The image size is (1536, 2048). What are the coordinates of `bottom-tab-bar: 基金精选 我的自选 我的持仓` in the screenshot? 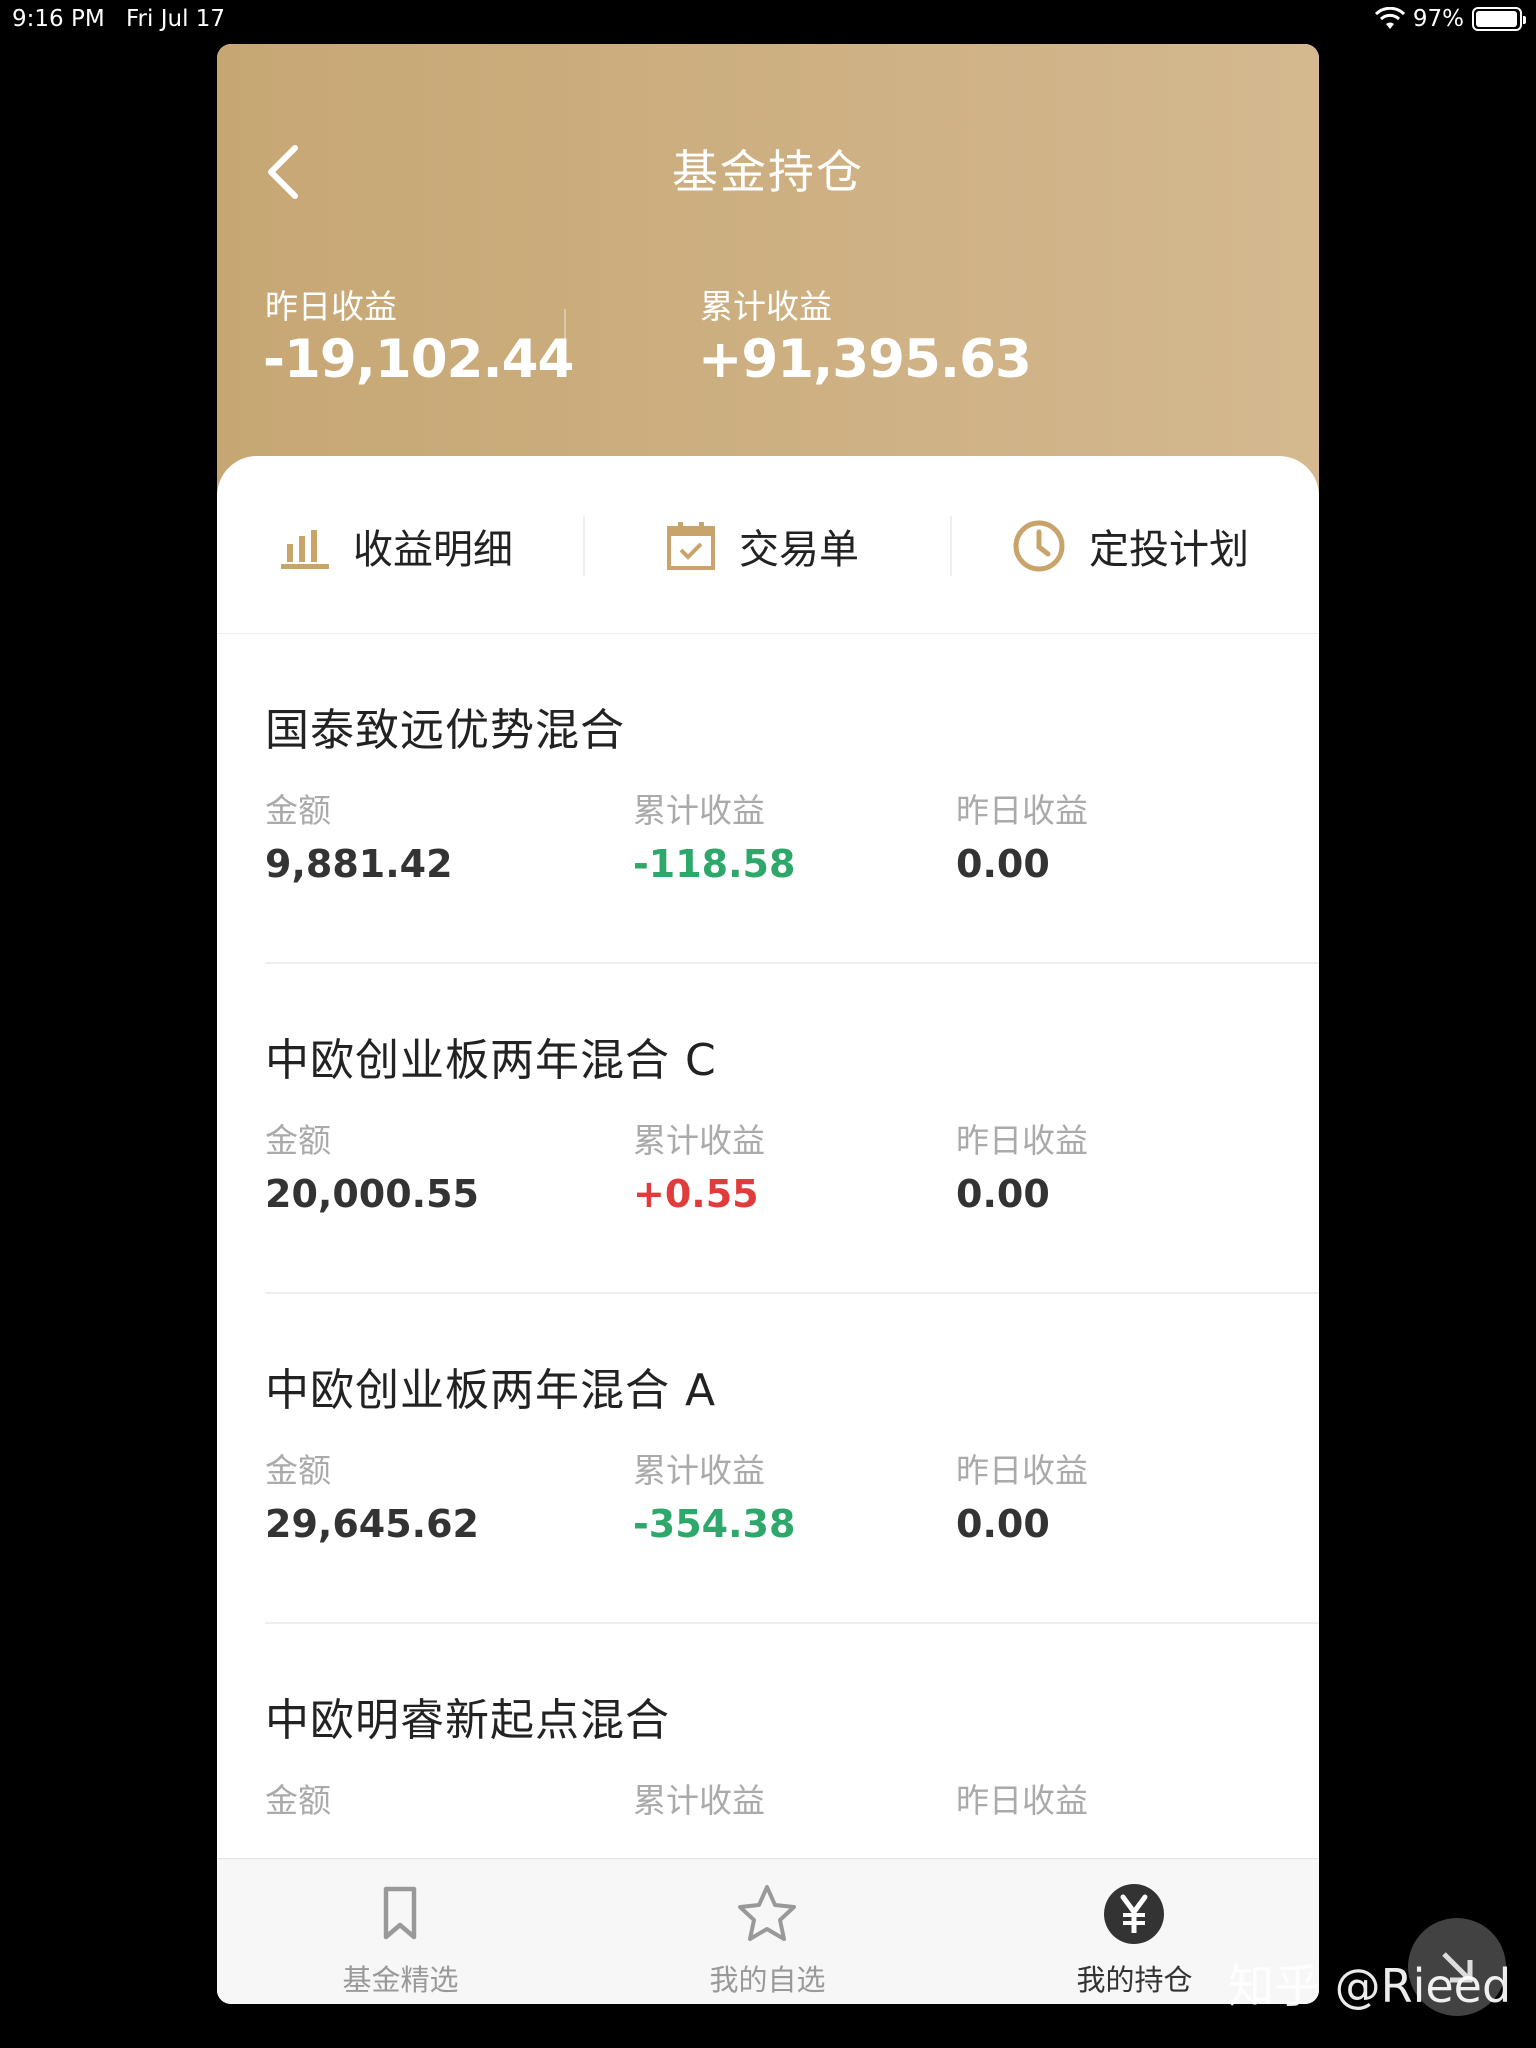 It's located at (768, 1931).